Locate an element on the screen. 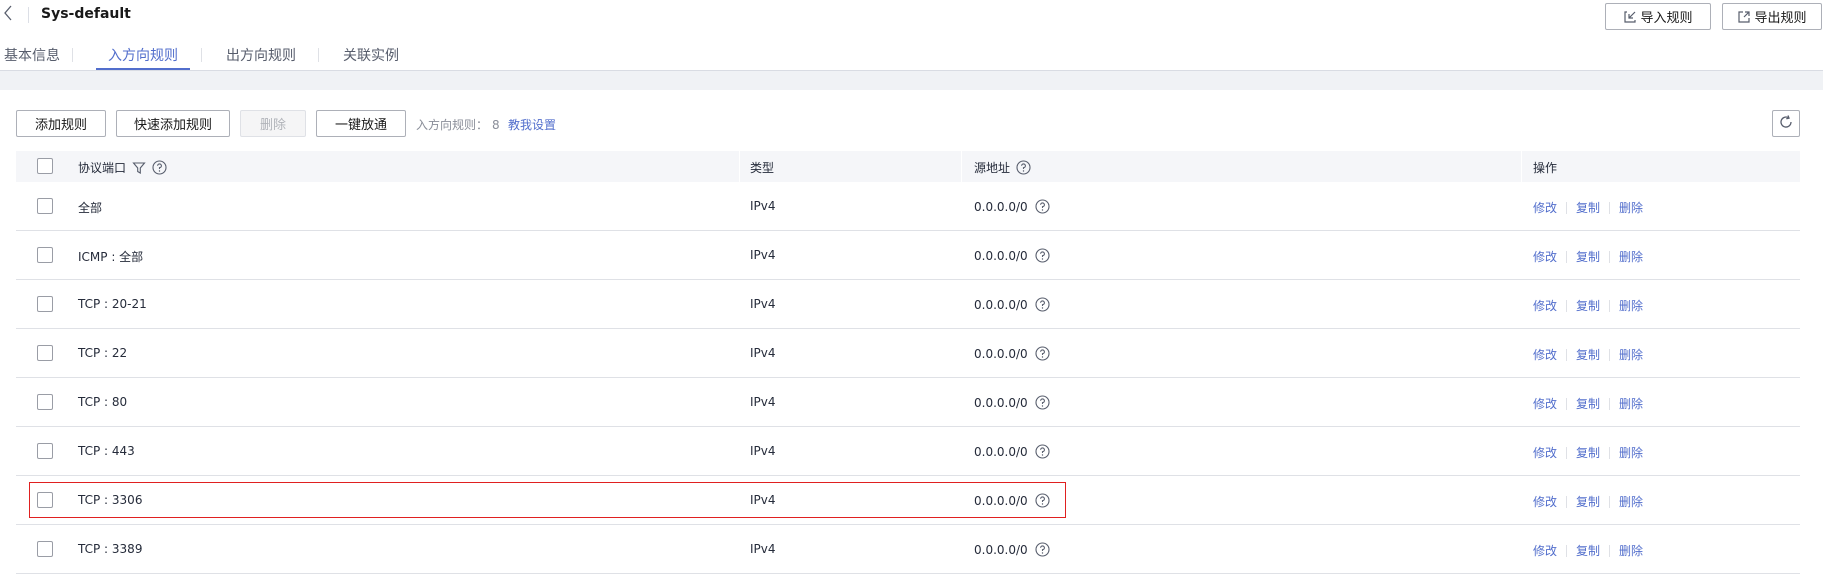 This screenshot has height=576, width=1823. row-actions: 修改 复制 删除 is located at coordinates (1588, 550).